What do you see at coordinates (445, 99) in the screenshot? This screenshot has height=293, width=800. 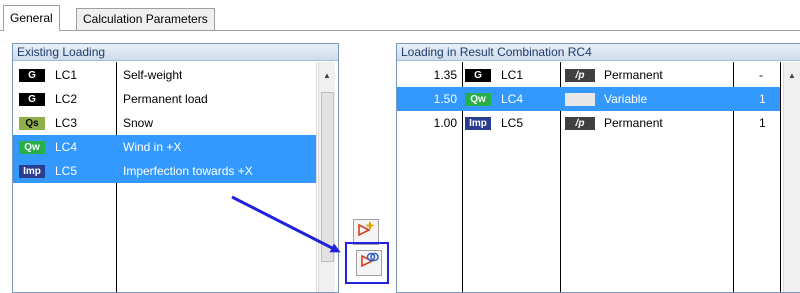 I see `factor-value: 1.50` at bounding box center [445, 99].